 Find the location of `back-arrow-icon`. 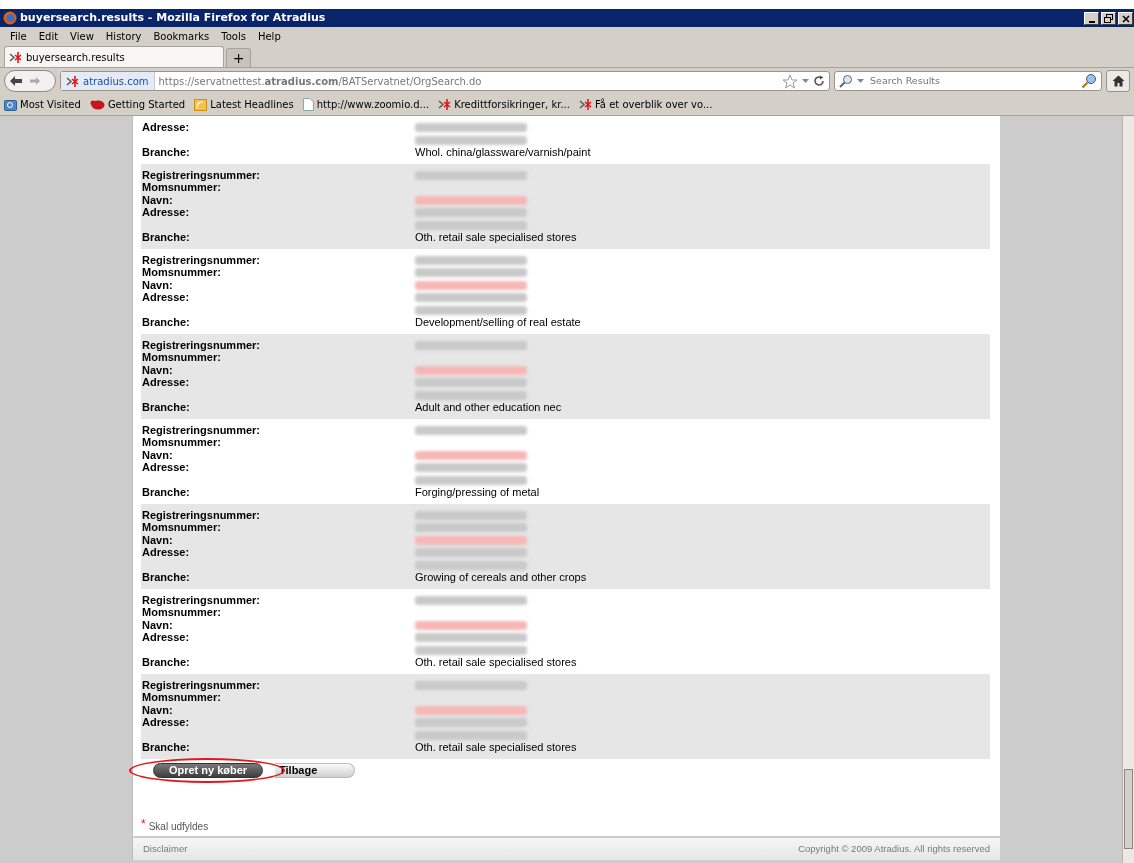

back-arrow-icon is located at coordinates (16, 81).